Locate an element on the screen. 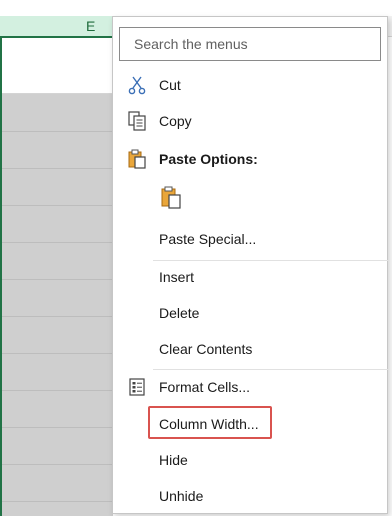 The image size is (392, 516). menu-item-insert: Insert is located at coordinates (251, 277).